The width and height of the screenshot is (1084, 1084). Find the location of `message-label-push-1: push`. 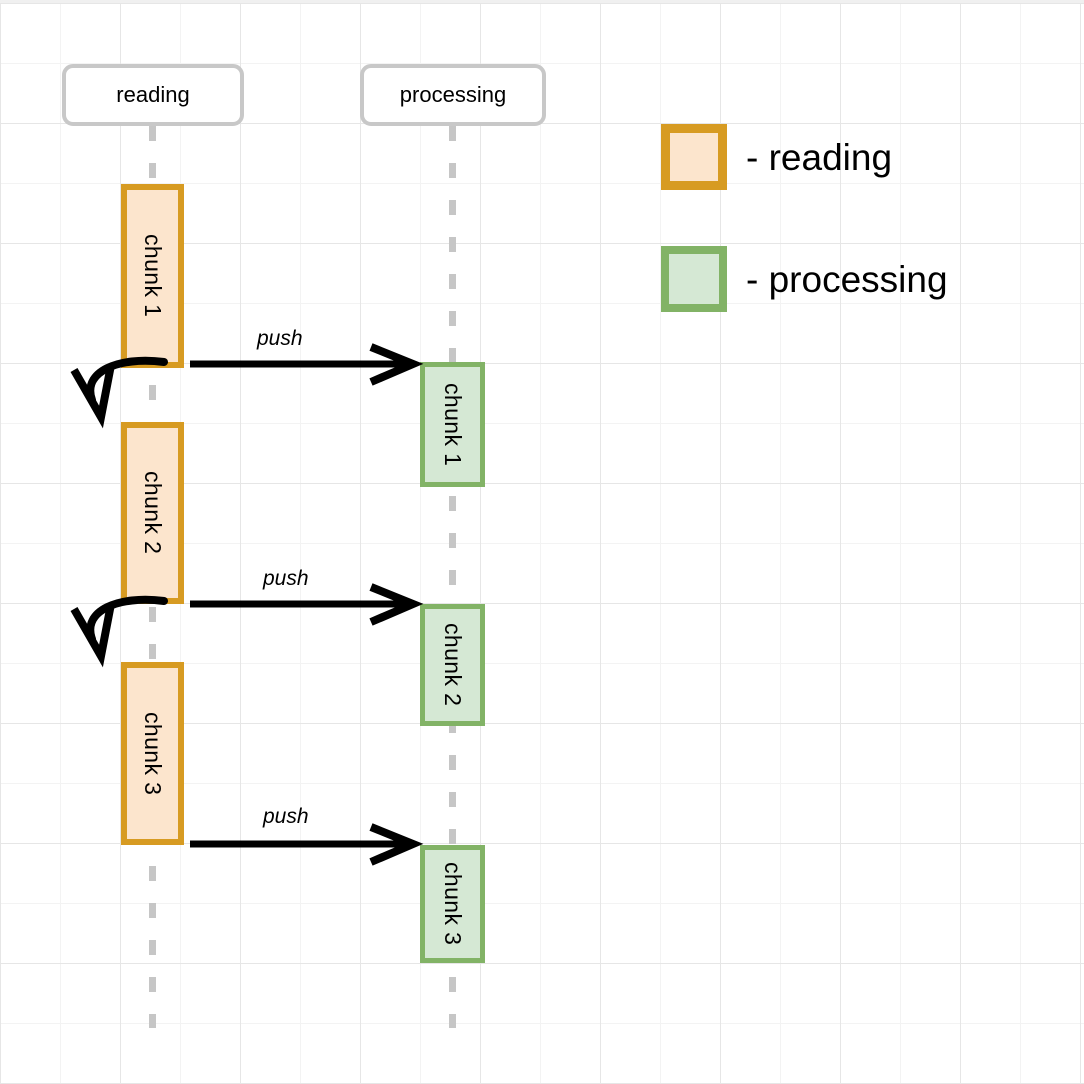

message-label-push-1: push is located at coordinates (280, 338).